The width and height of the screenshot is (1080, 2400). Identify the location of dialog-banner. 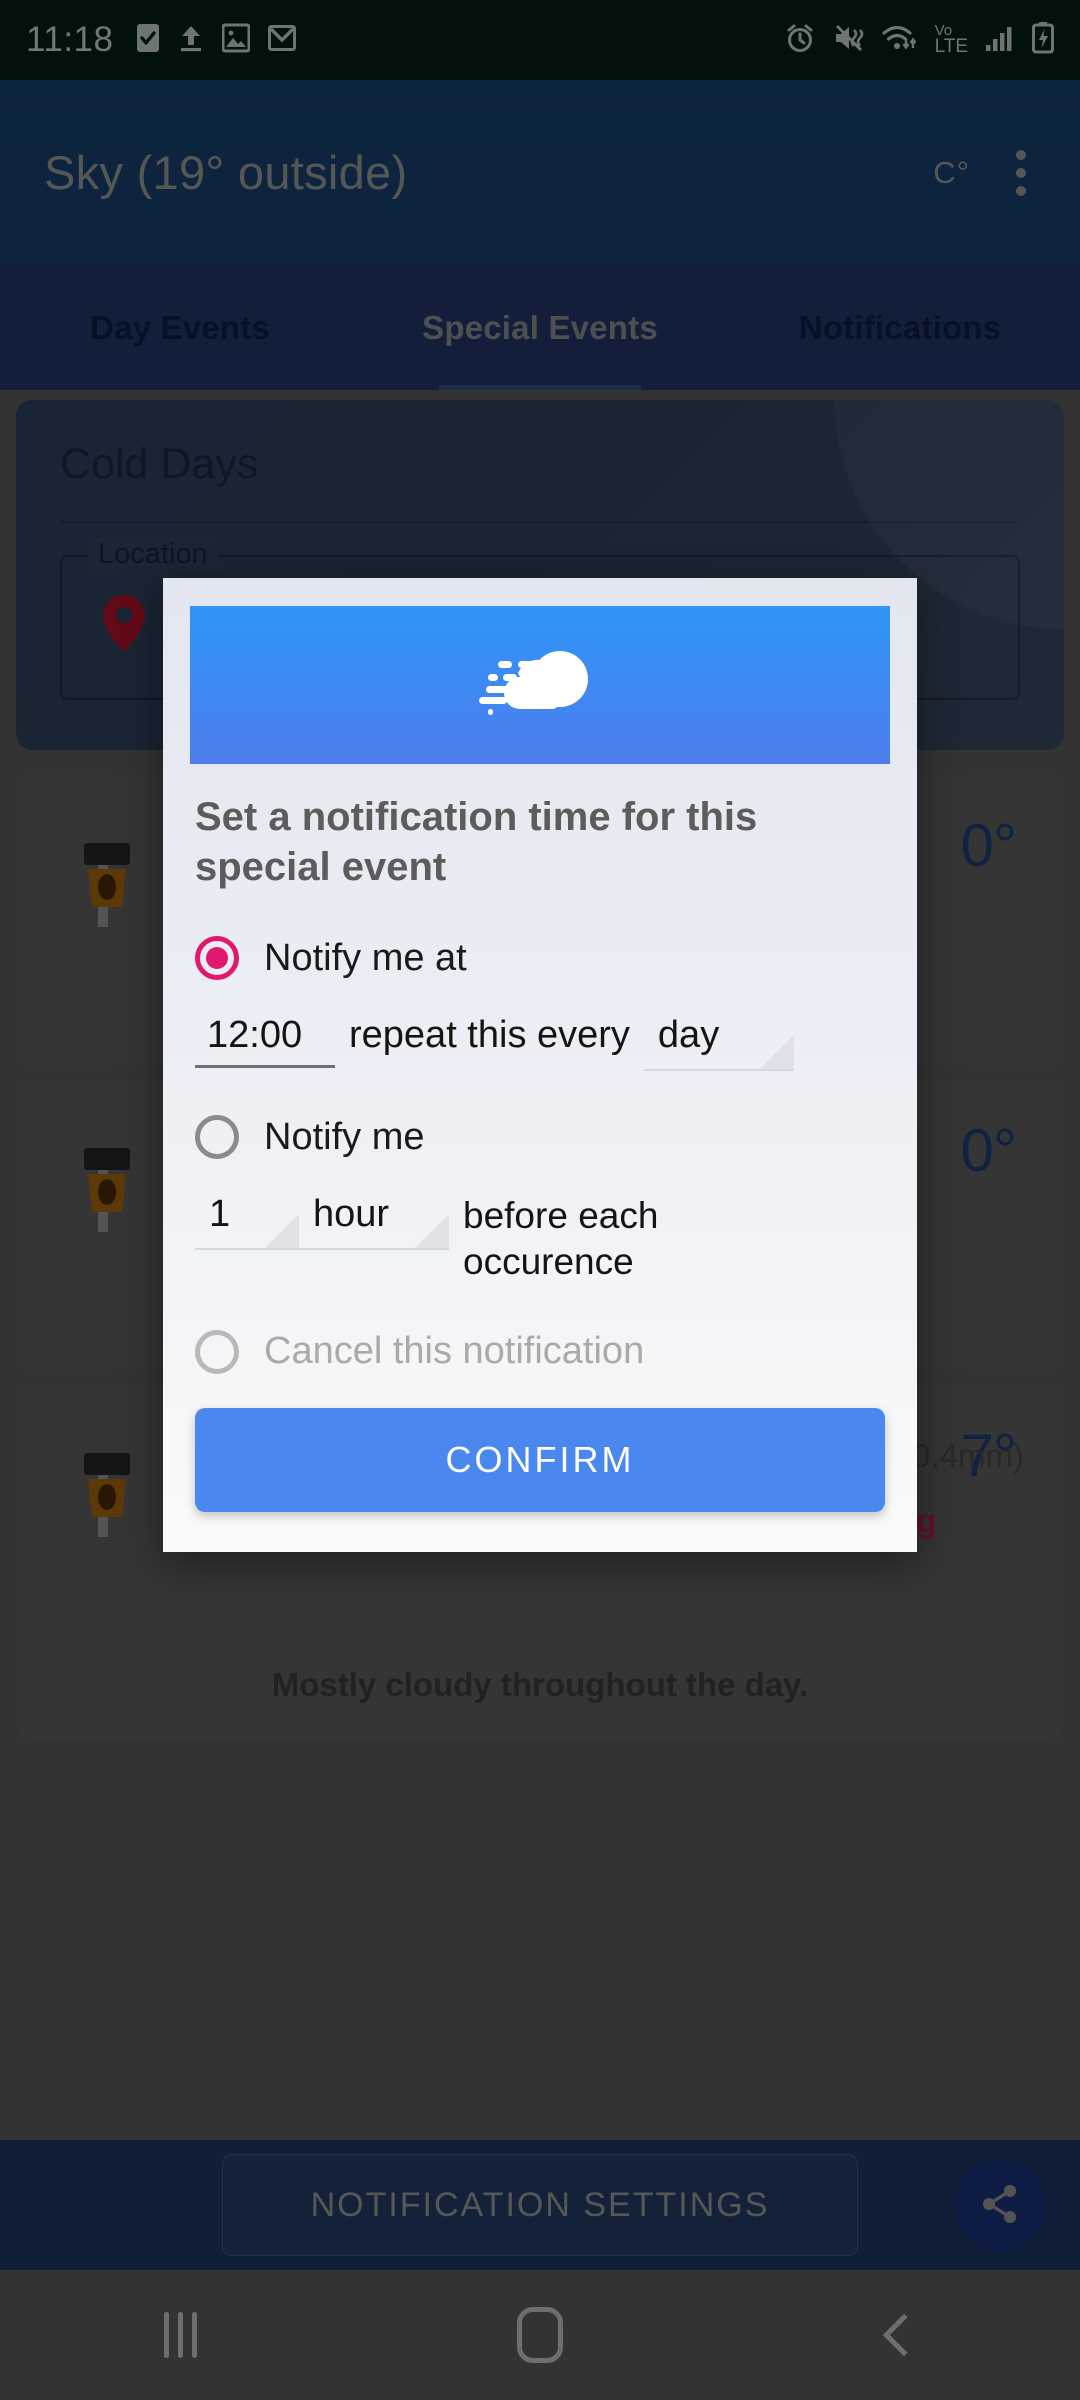
(540, 685).